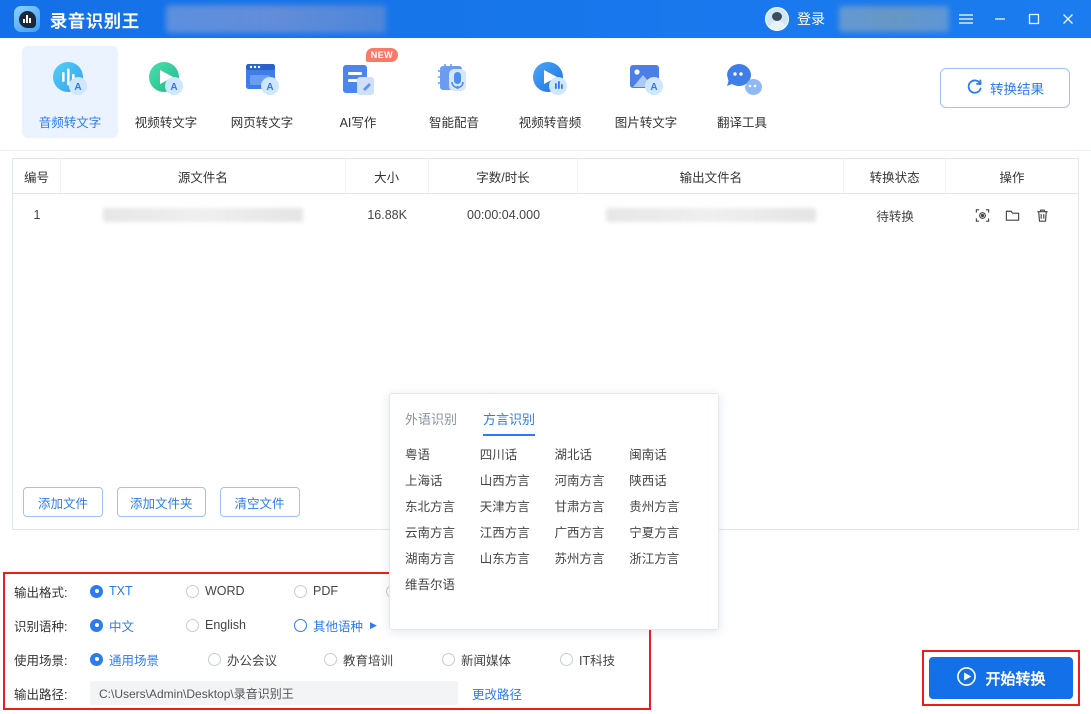  Describe the element at coordinates (266, 659) in the screenshot. I see `scenario-option-office: 办公会议` at that location.